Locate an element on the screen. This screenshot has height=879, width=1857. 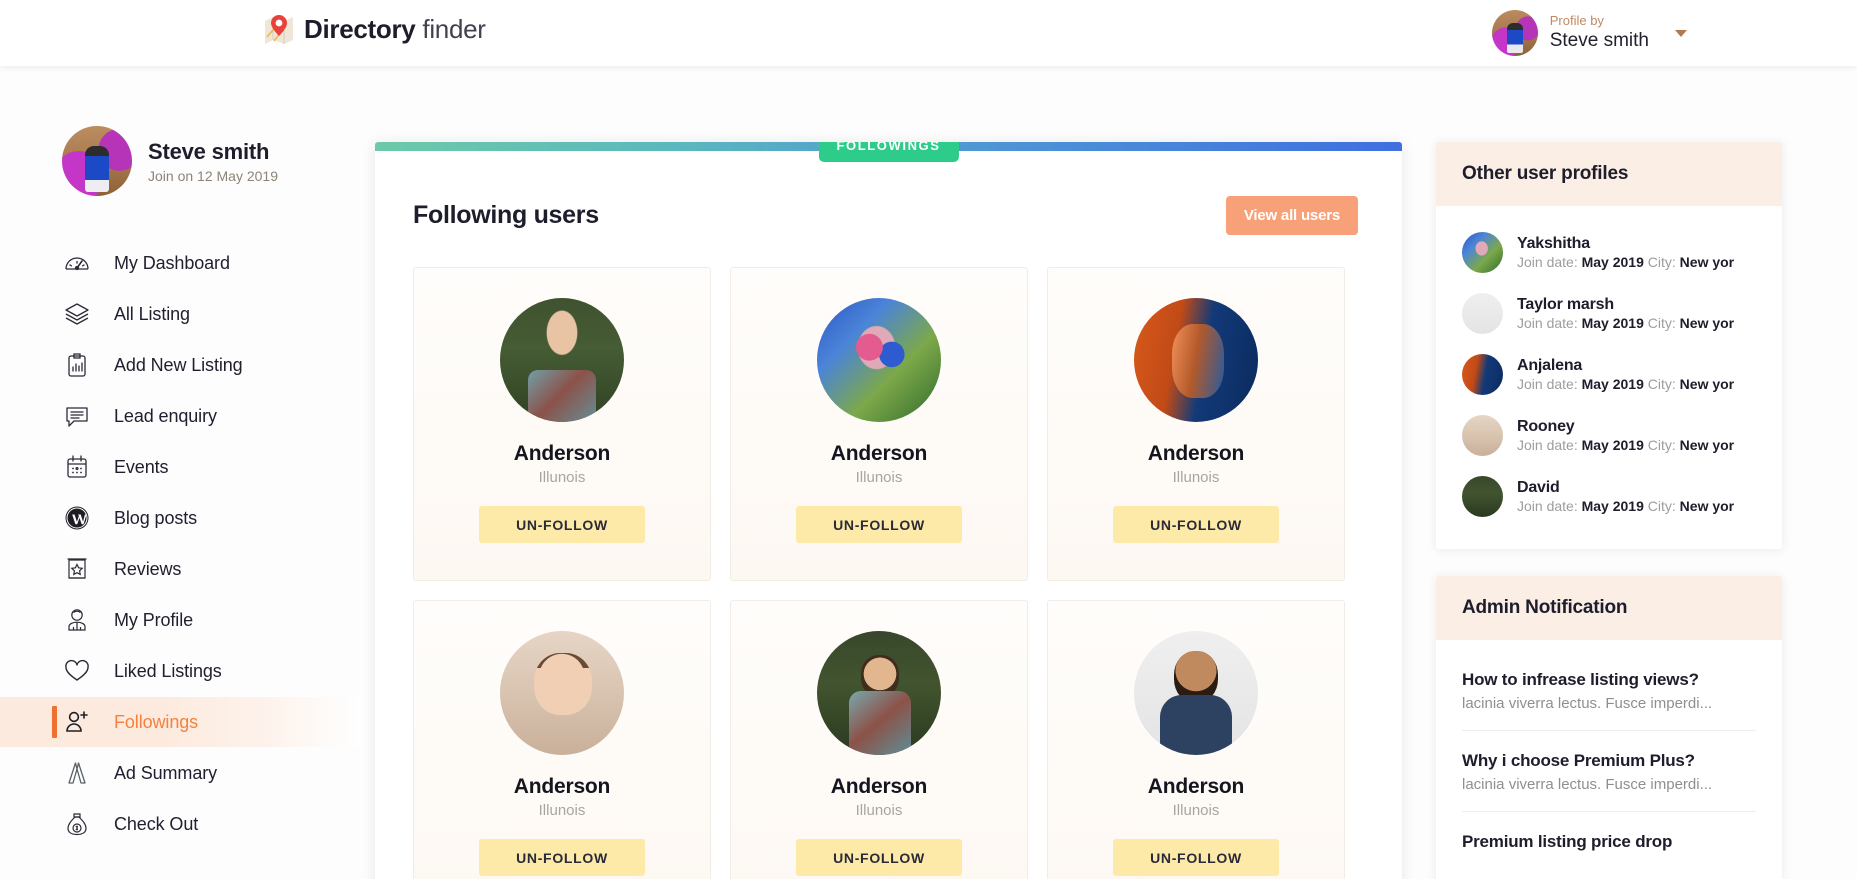
sidebar-item-all-listing: All Listing is located at coordinates (180, 314).